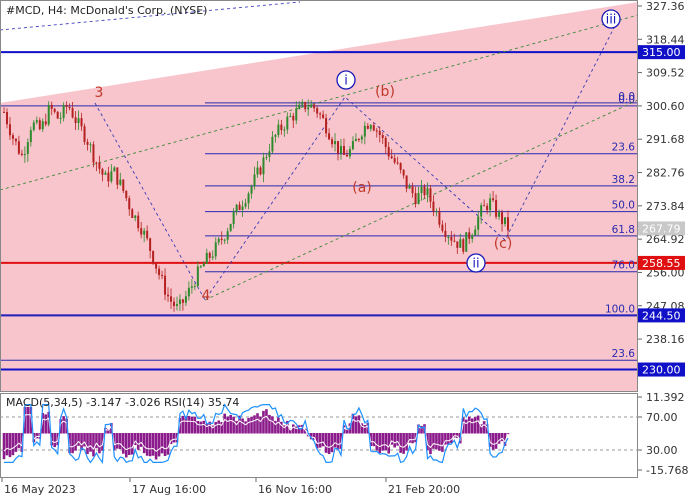 The width and height of the screenshot is (700, 500). Describe the element at coordinates (362, 188) in the screenshot. I see `wave-label-(a): (a)` at that location.